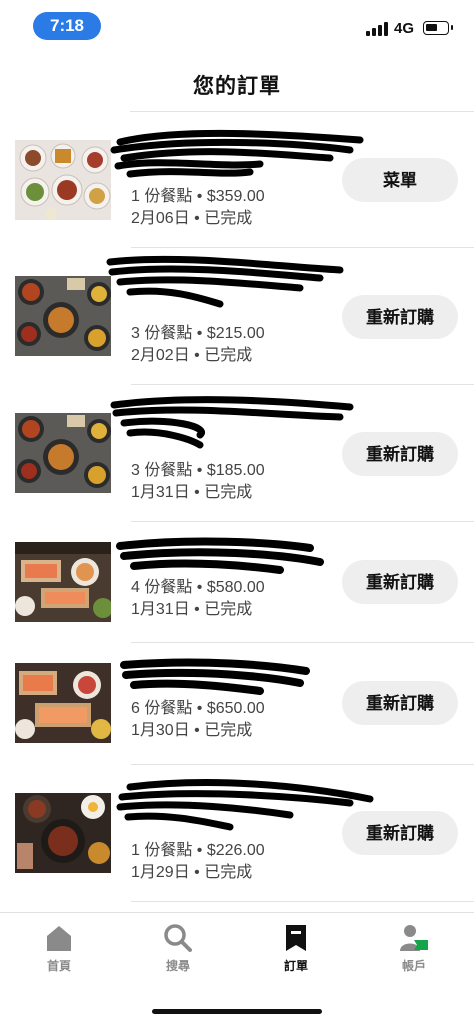  Describe the element at coordinates (198, 196) in the screenshot. I see `order-summary: 1 份餐點 • $359.00` at that location.